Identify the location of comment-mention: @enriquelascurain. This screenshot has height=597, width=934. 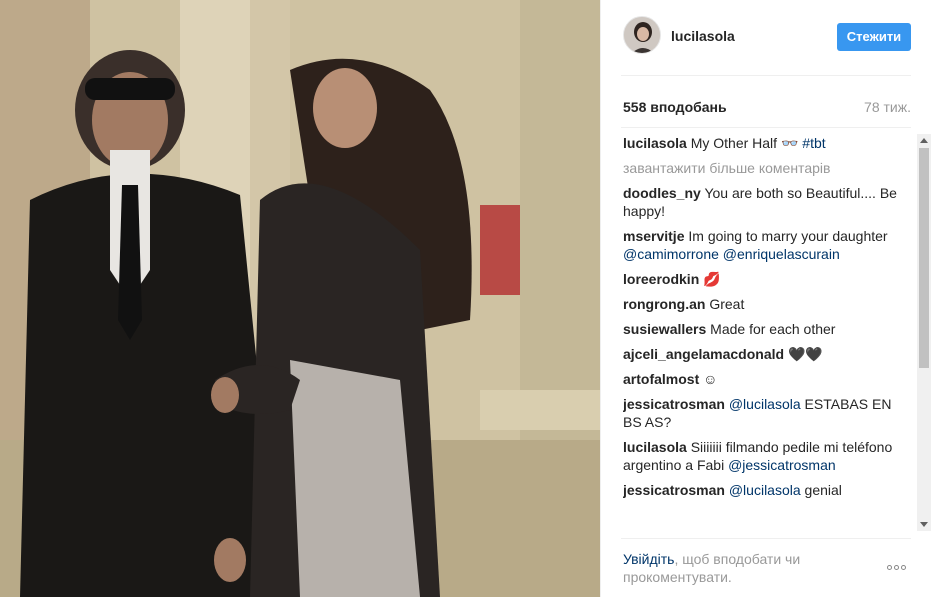
(781, 254).